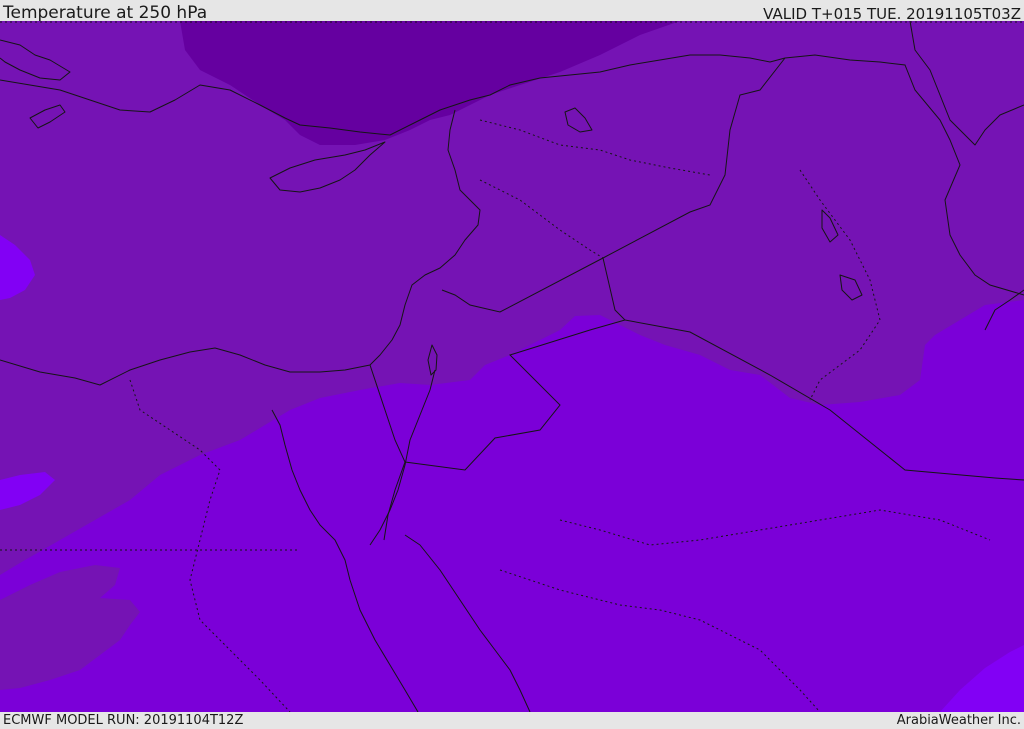  Describe the element at coordinates (958, 720) in the screenshot. I see `credit: ArabiaWeather Inc.` at that location.